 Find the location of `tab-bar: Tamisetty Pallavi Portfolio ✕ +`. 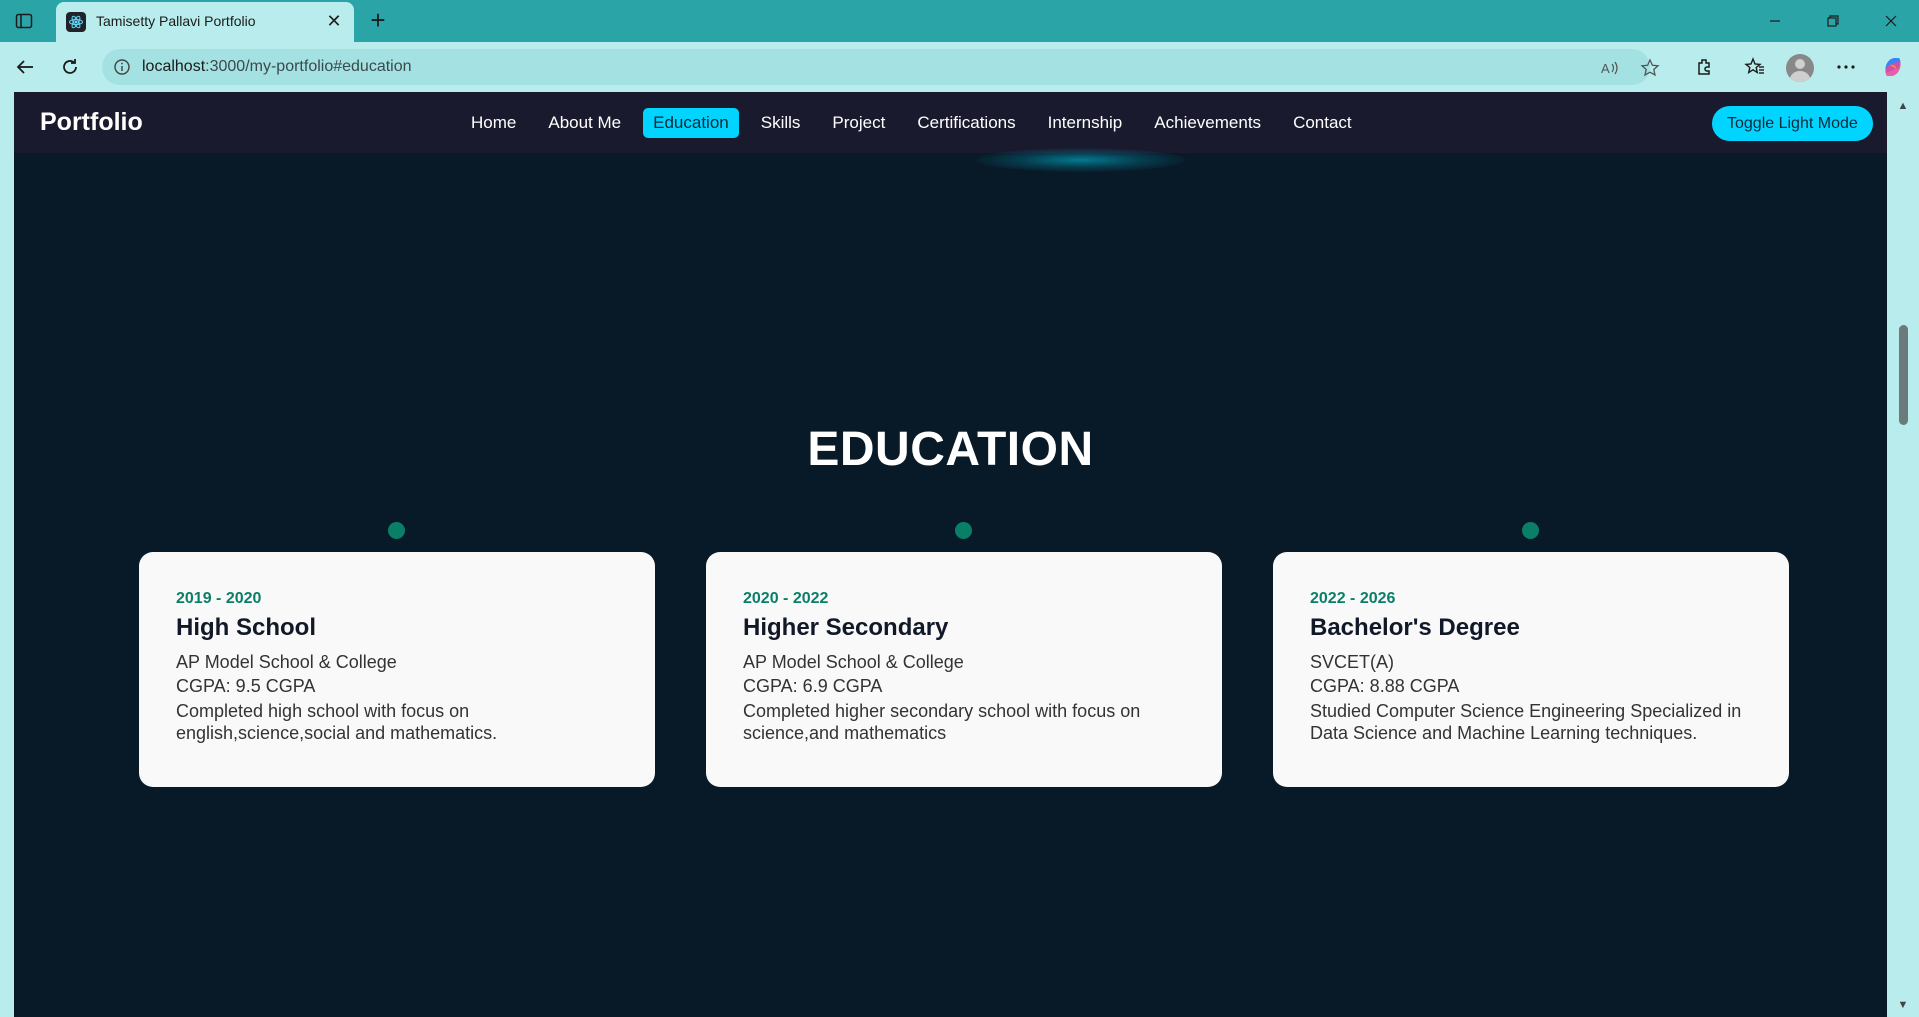

tab-bar: Tamisetty Pallavi Portfolio ✕ + is located at coordinates (959, 21).